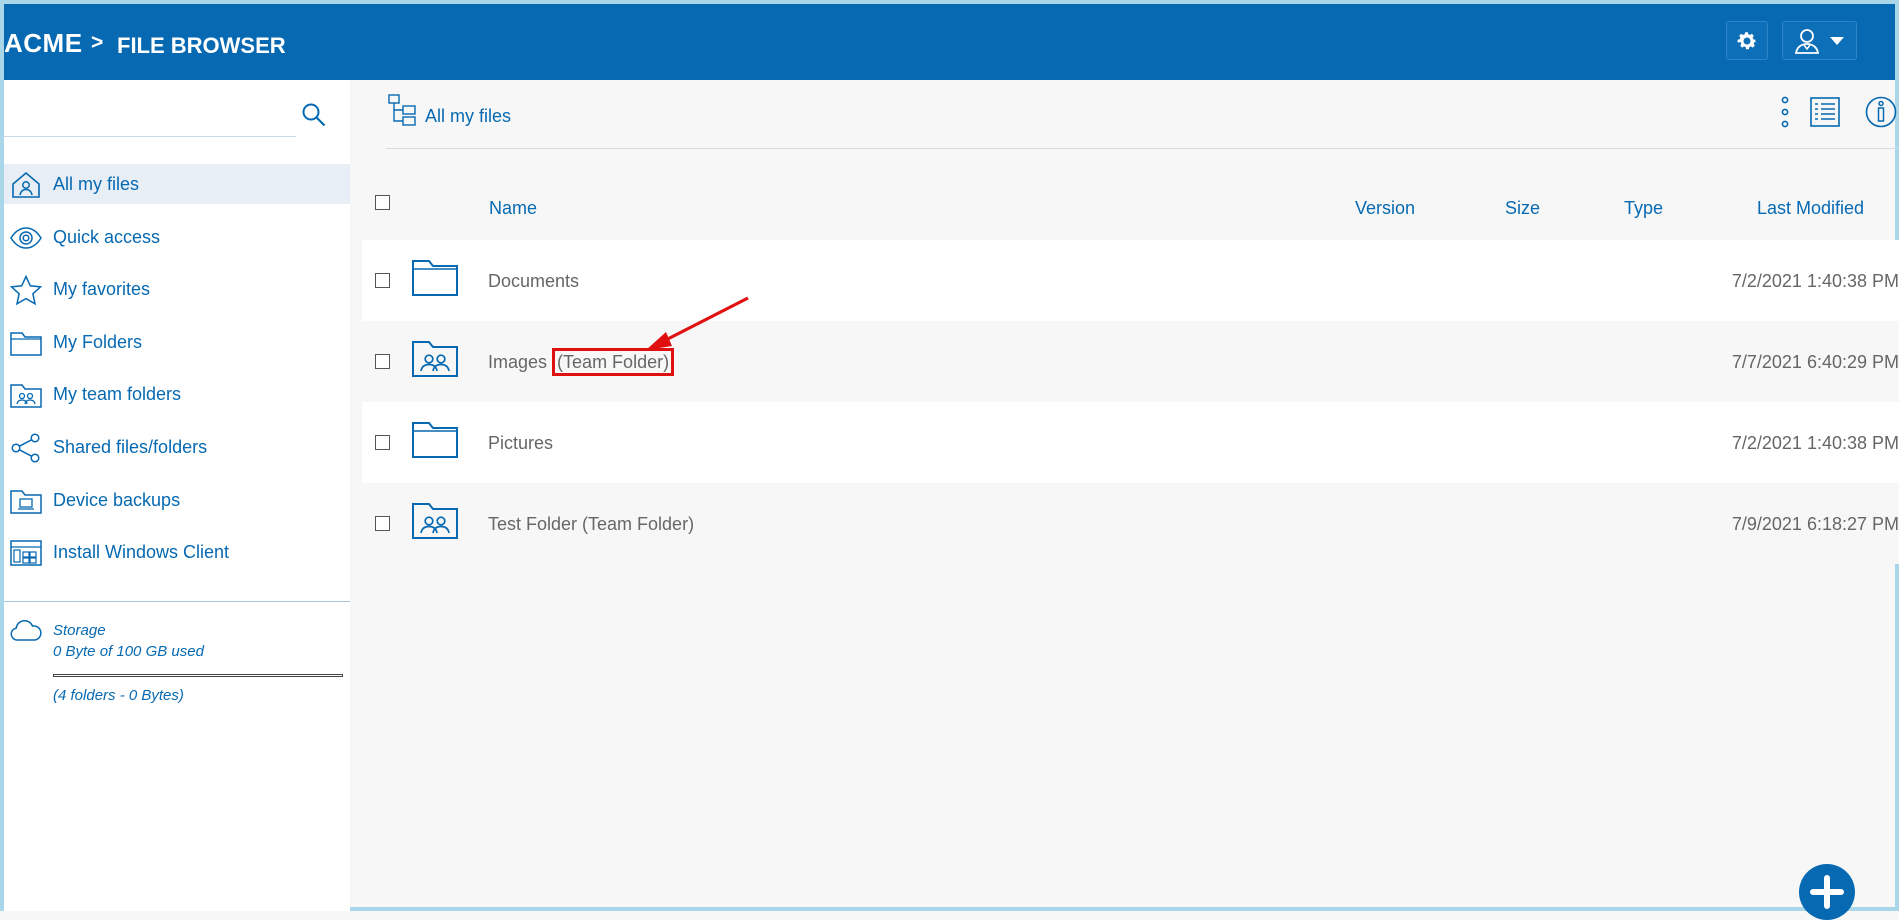 The image size is (1899, 920). I want to click on sidebar-item-my-team-folders: My team folders, so click(177, 394).